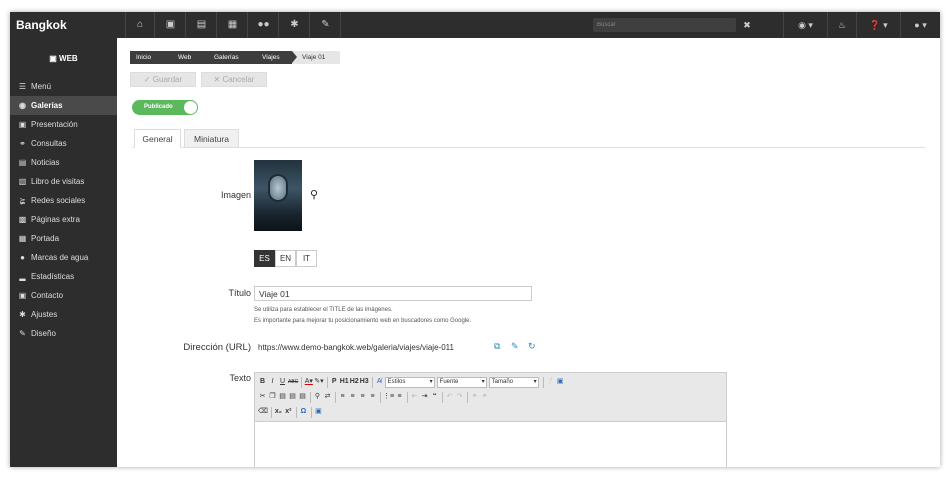 Image resolution: width=950 pixels, height=479 pixels. I want to click on title-input, so click(393, 293).